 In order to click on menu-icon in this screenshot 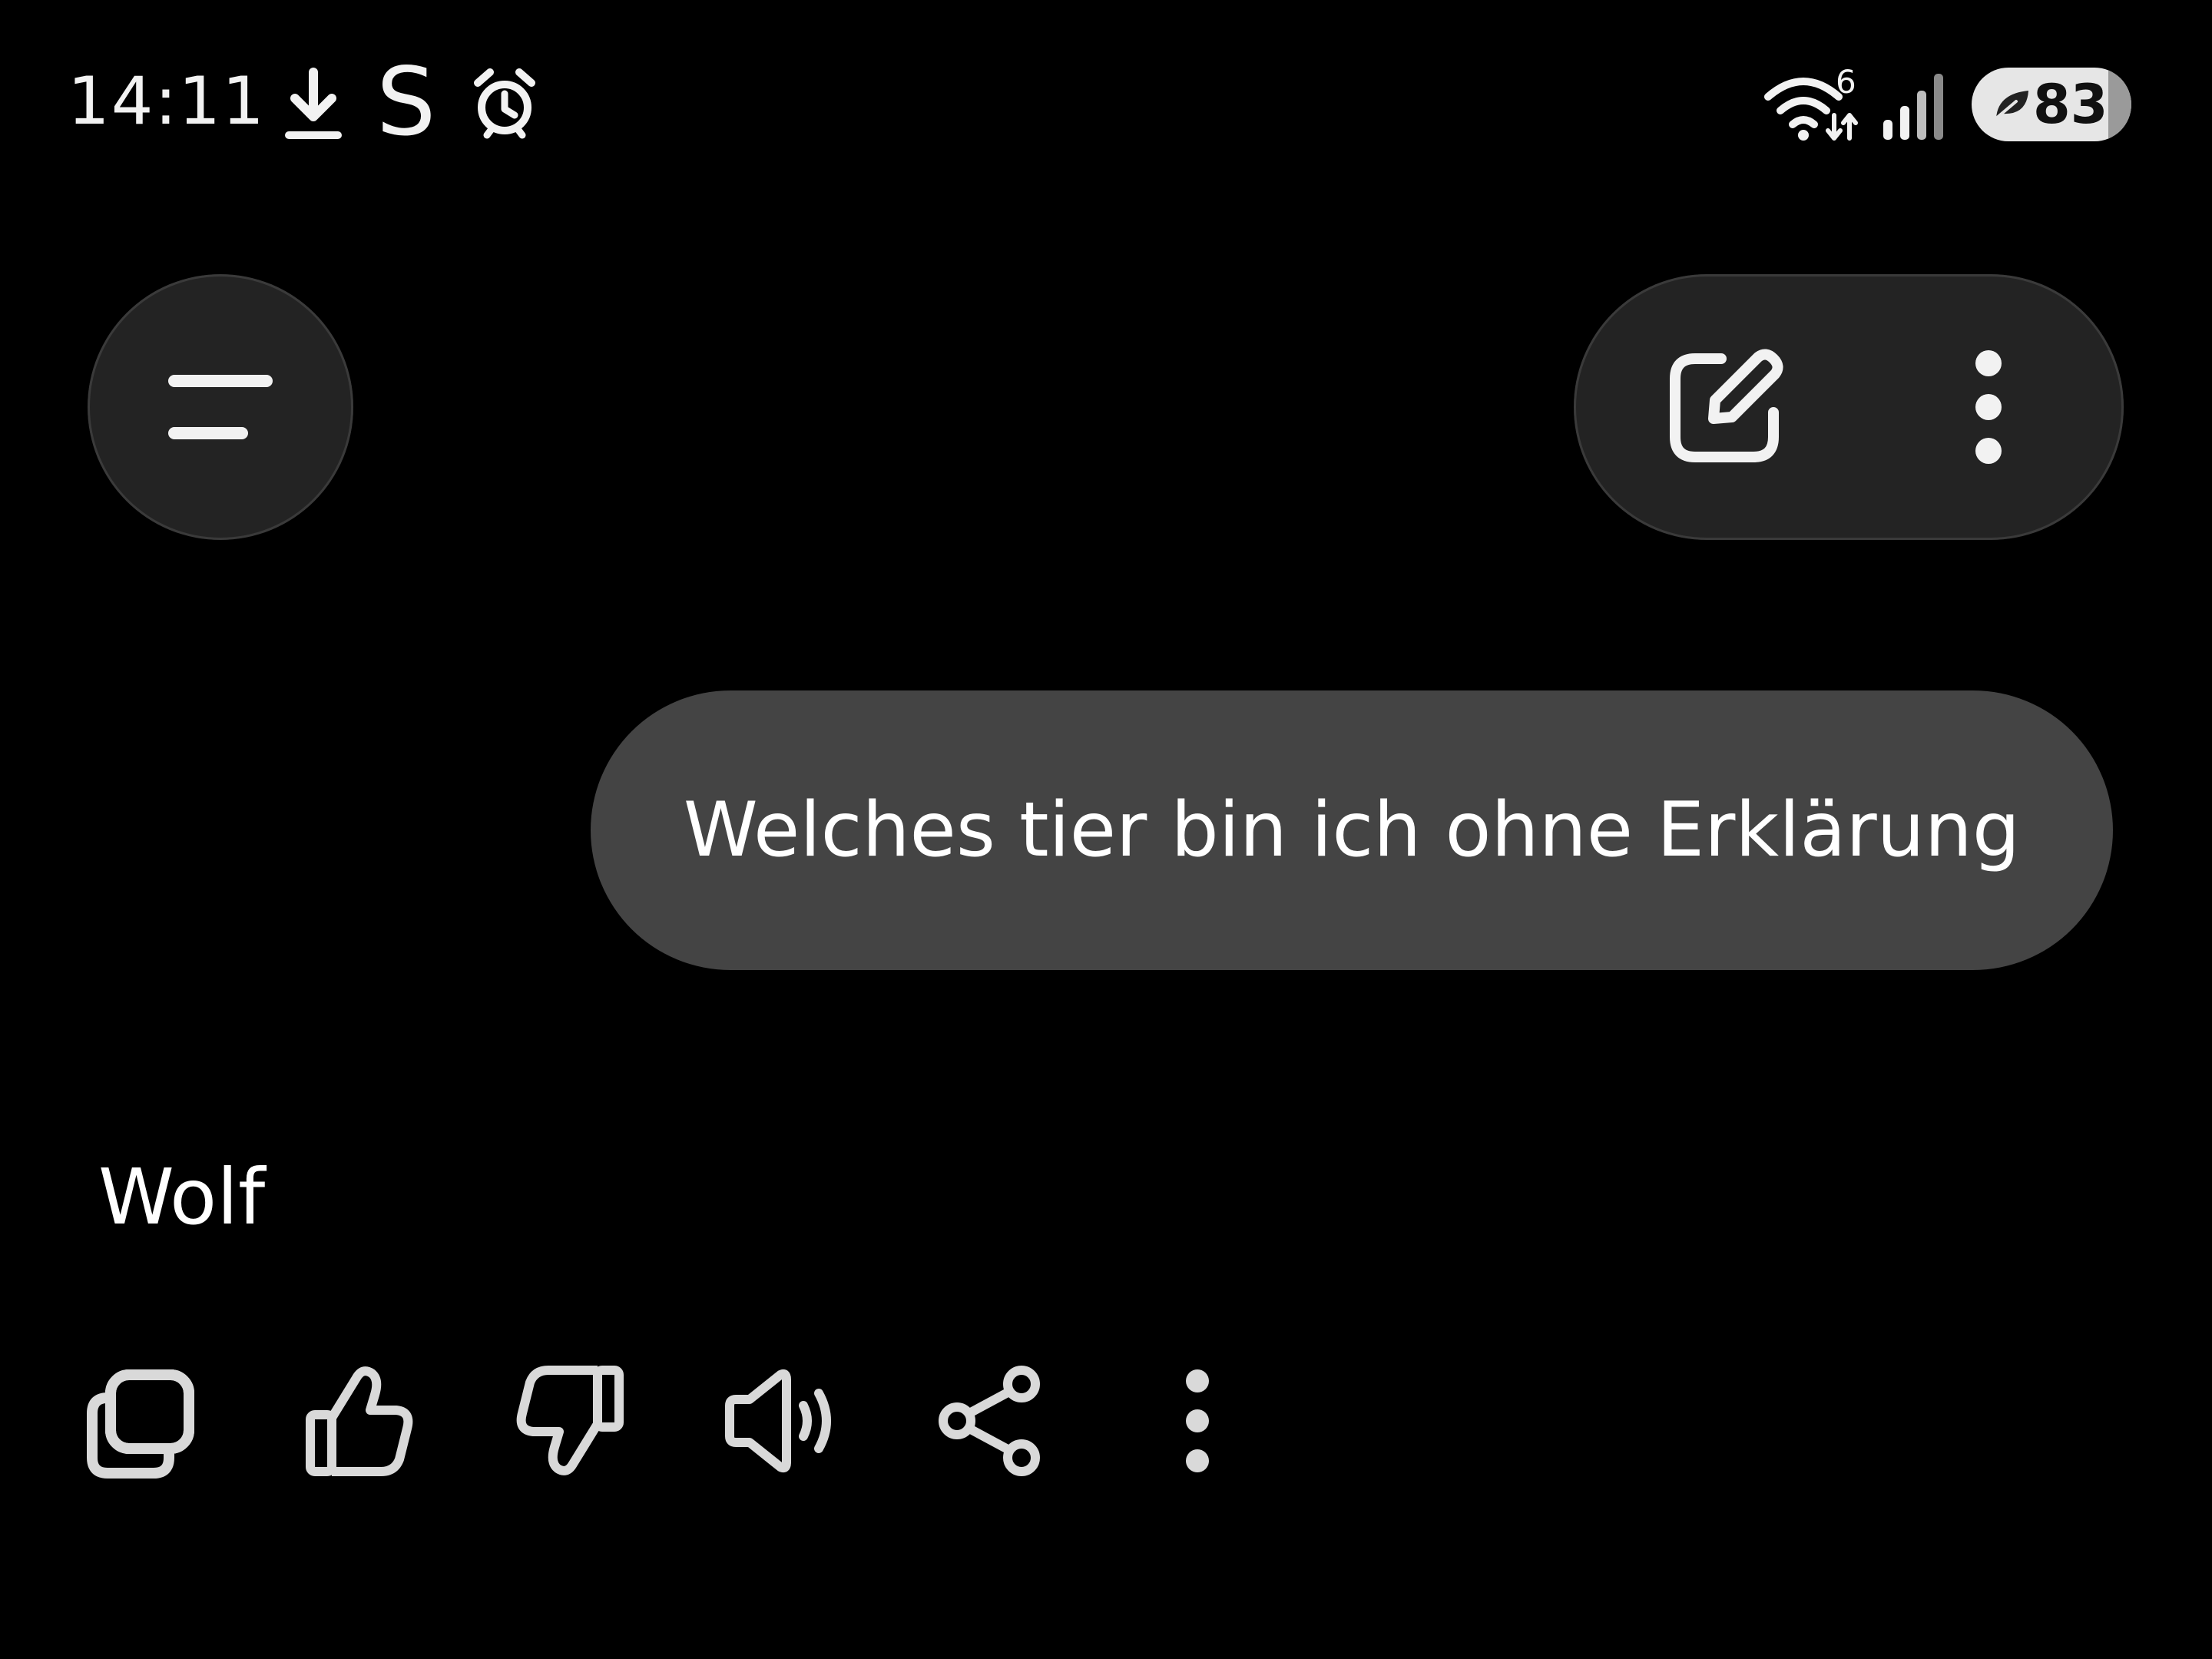, I will do `click(221, 407)`.